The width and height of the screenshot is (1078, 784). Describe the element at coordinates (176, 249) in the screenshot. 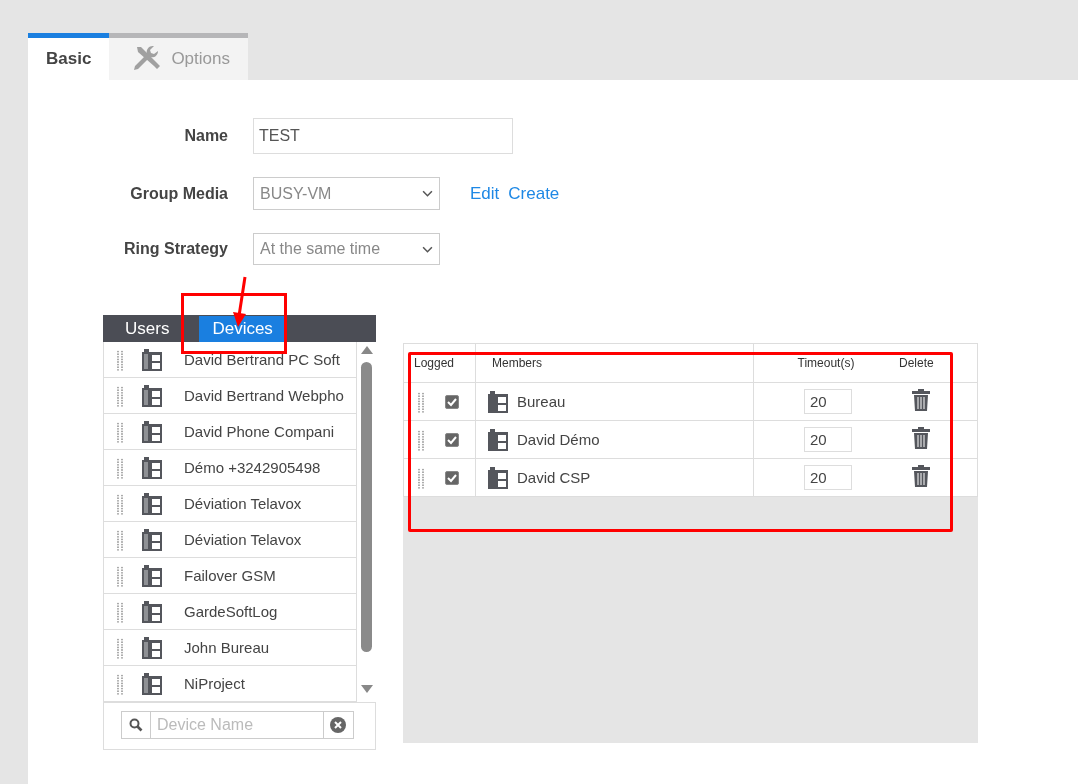

I see `field-label: Ring Strategy` at that location.